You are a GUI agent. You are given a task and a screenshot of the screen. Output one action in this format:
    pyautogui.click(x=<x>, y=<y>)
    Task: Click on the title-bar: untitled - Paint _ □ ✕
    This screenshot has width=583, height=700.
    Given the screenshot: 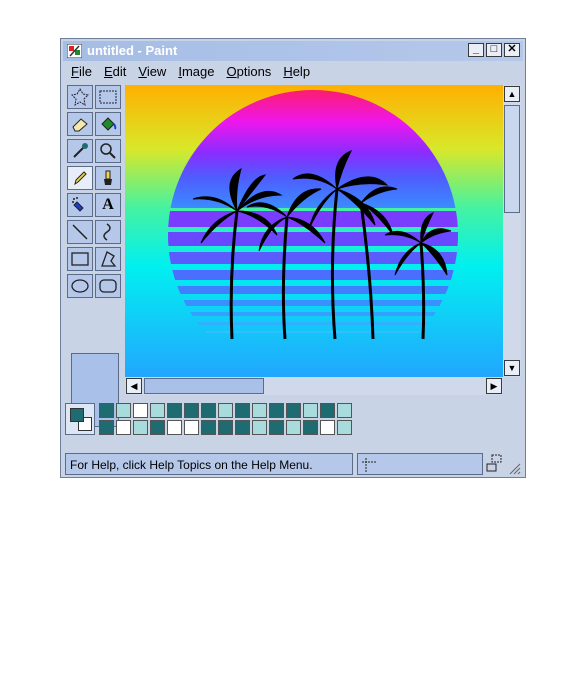 What is the action you would take?
    pyautogui.click(x=293, y=51)
    